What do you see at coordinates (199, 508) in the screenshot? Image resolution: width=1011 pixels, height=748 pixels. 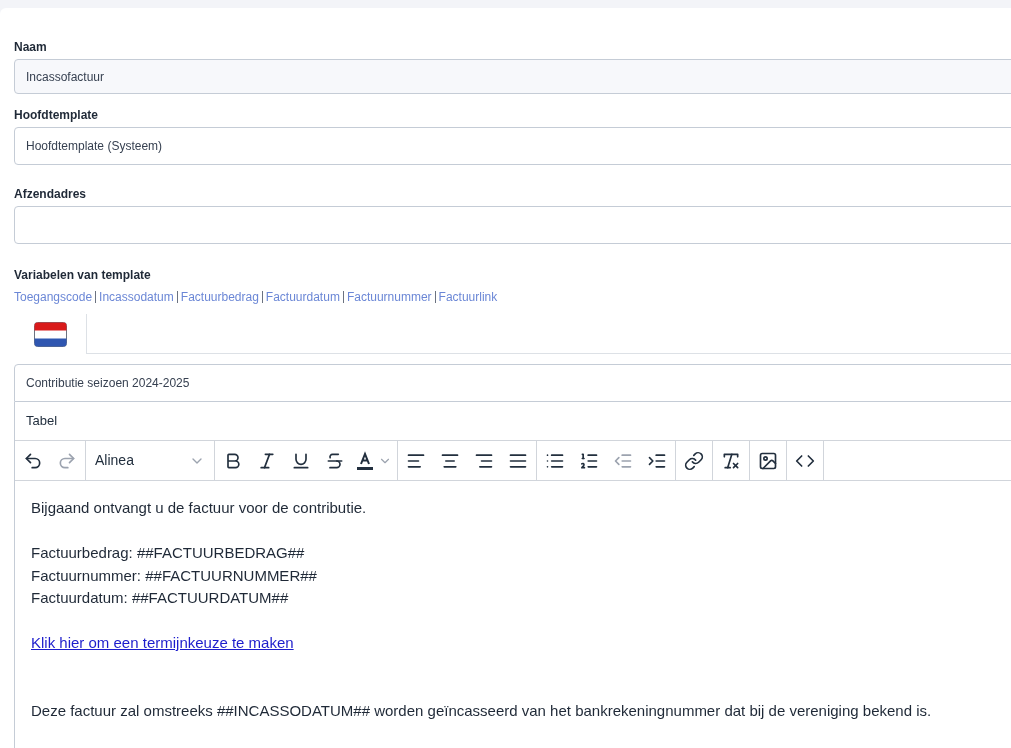 I see `body-text: Bijgaand ontvangt u de factuur voor de contributie.` at bounding box center [199, 508].